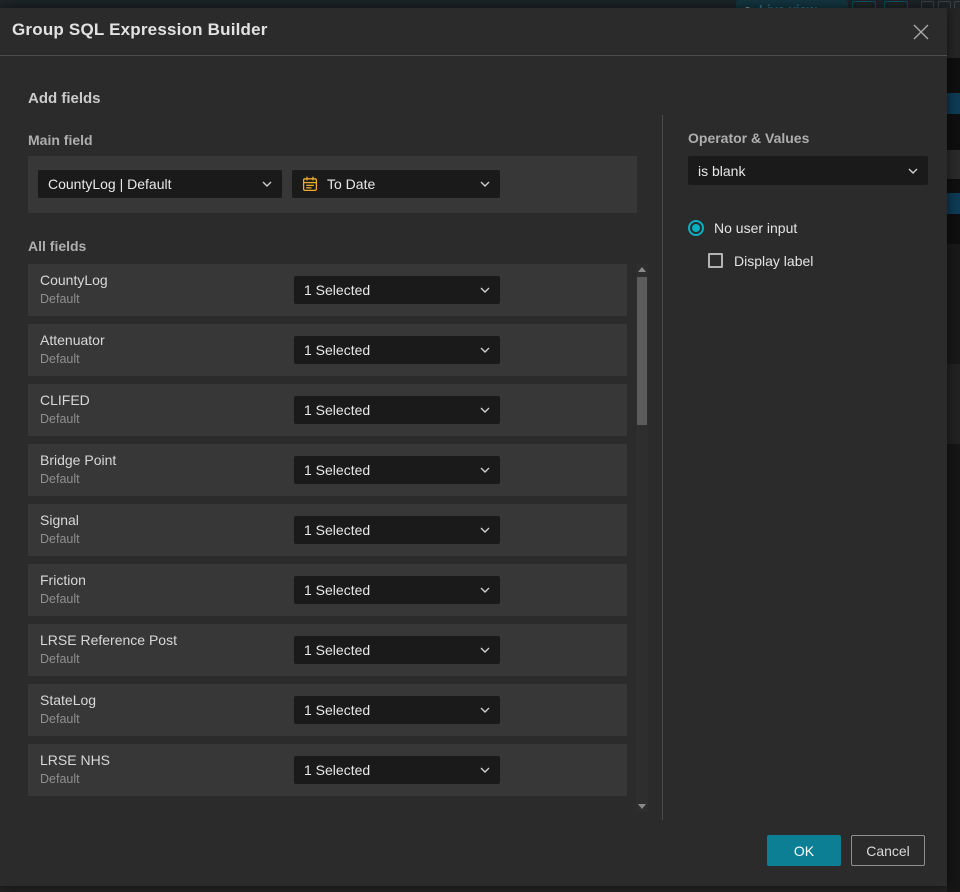 This screenshot has height=892, width=960. Describe the element at coordinates (774, 260) in the screenshot. I see `checkbox-label: Display label` at that location.